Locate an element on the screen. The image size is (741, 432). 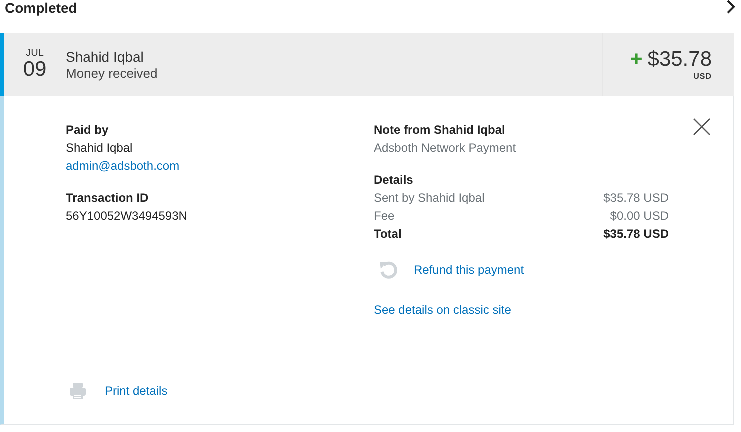
detail-label: Fee is located at coordinates (384, 216).